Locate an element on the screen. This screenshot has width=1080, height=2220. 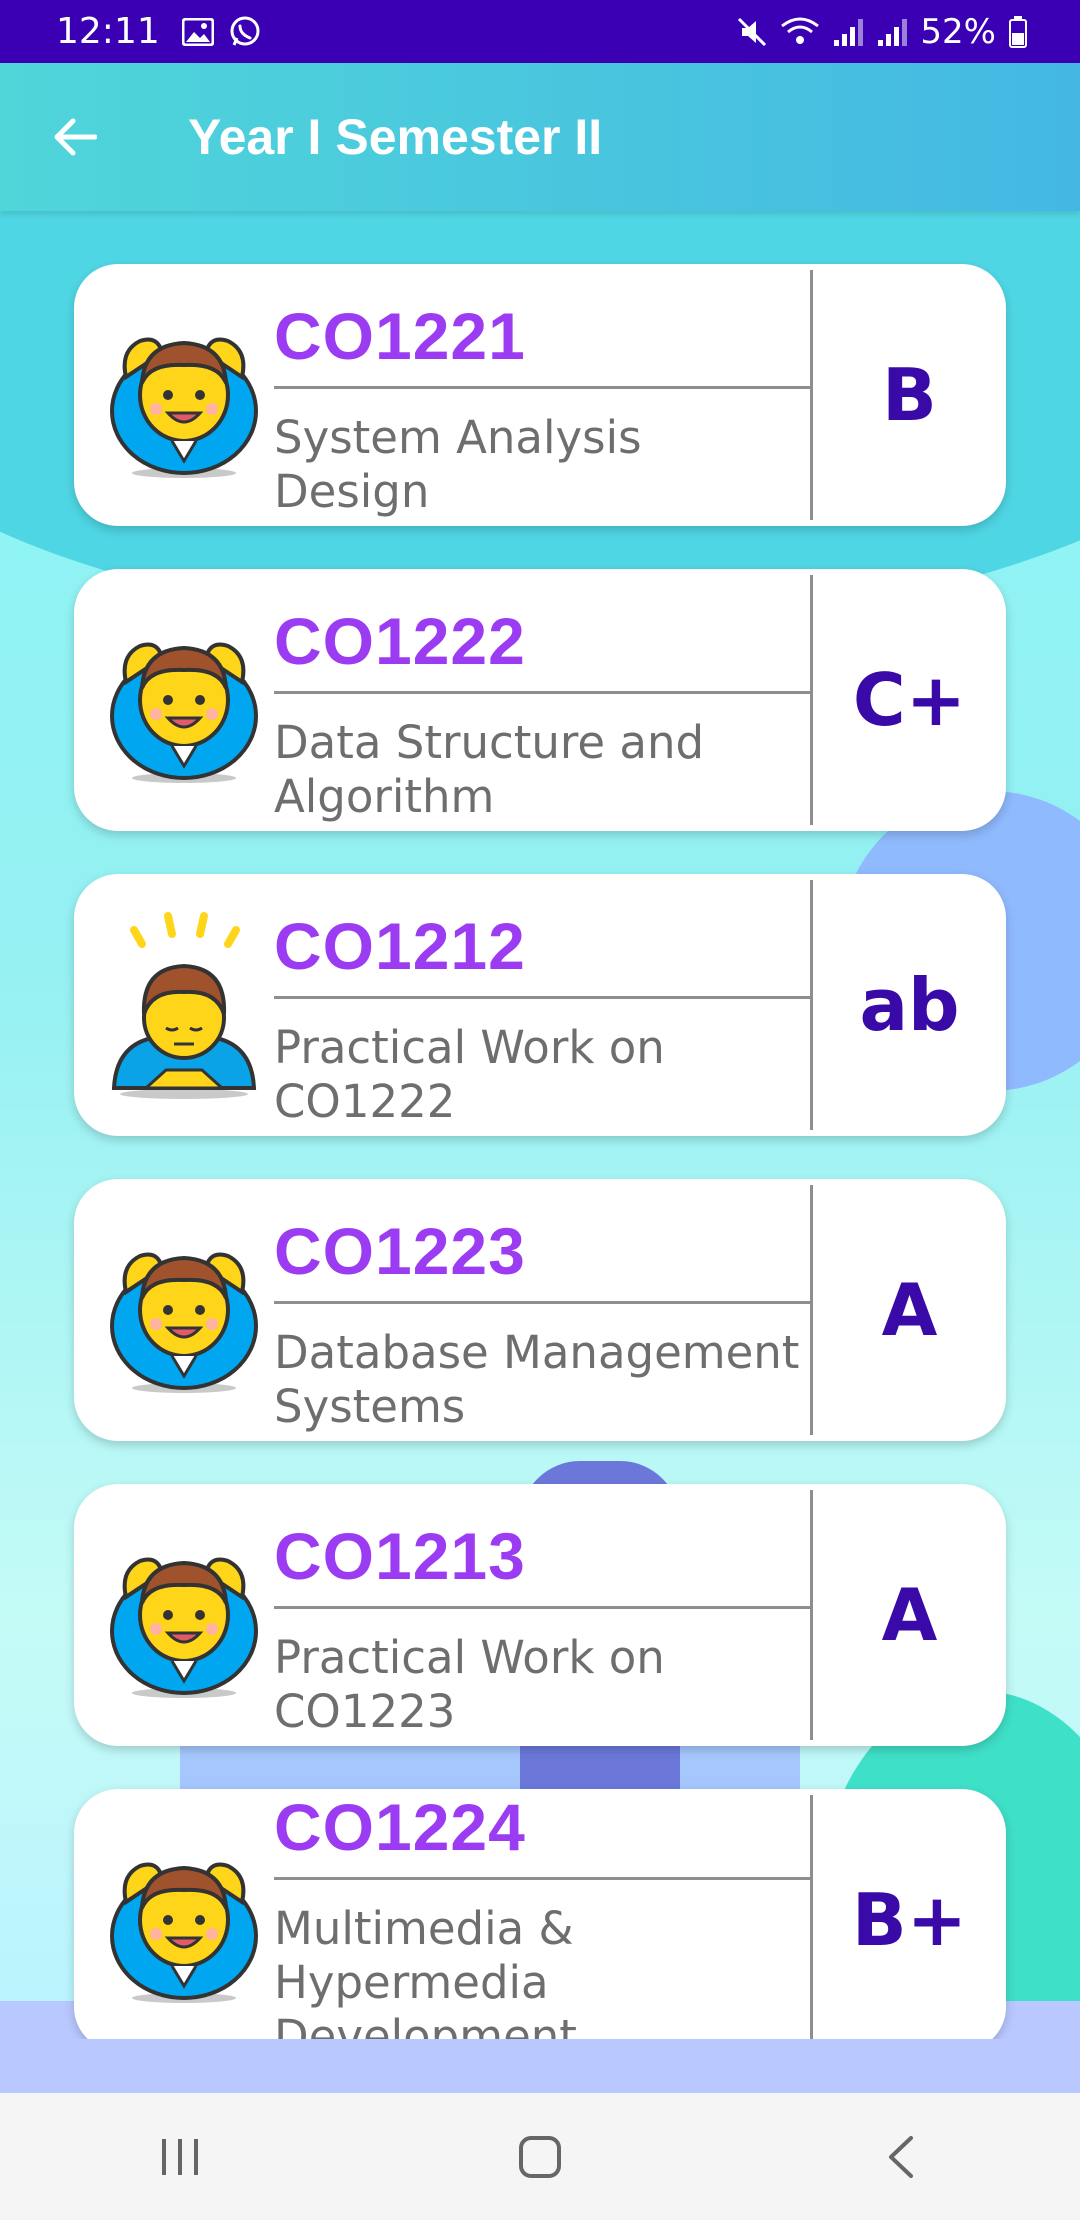
system-nav-bar is located at coordinates (540, 2156).